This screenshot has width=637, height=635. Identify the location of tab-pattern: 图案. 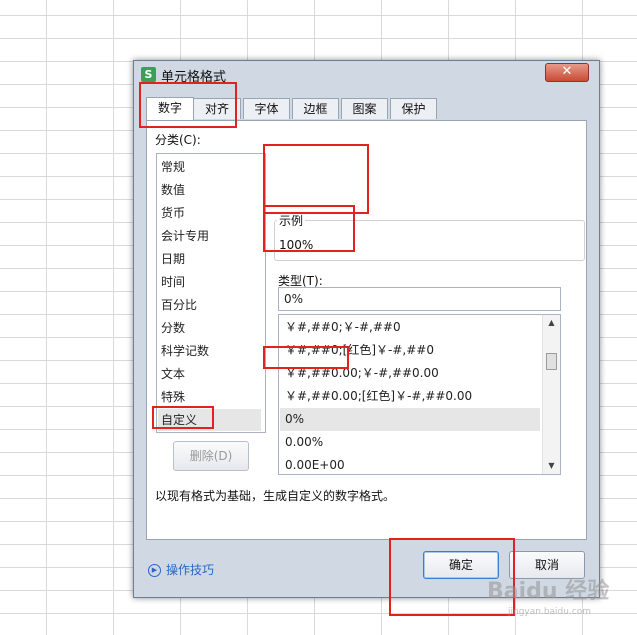
(364, 108).